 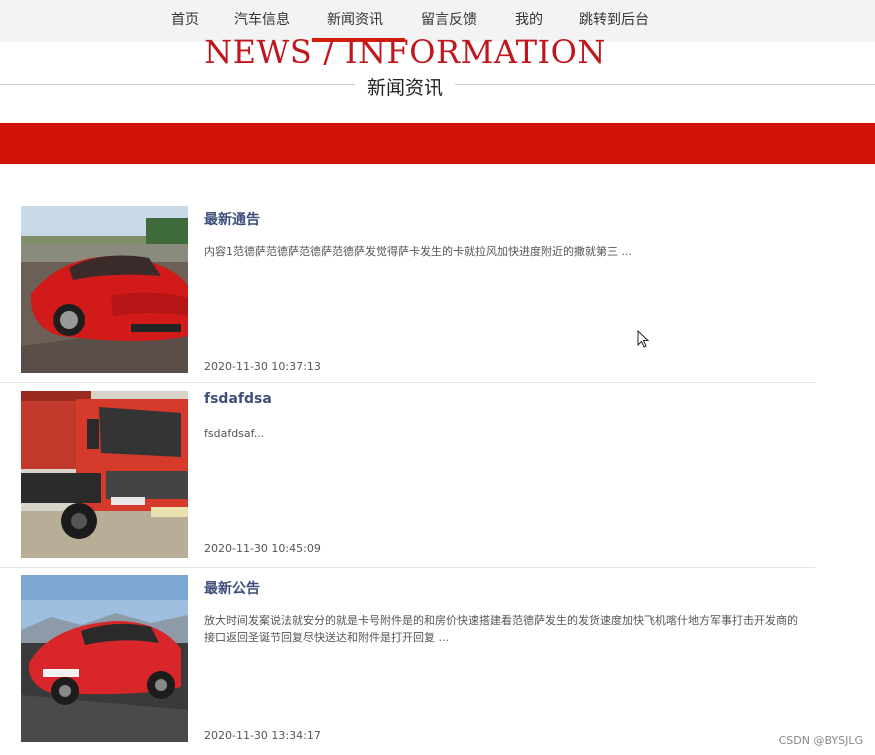 I want to click on red-porsche-image, so click(x=104, y=658).